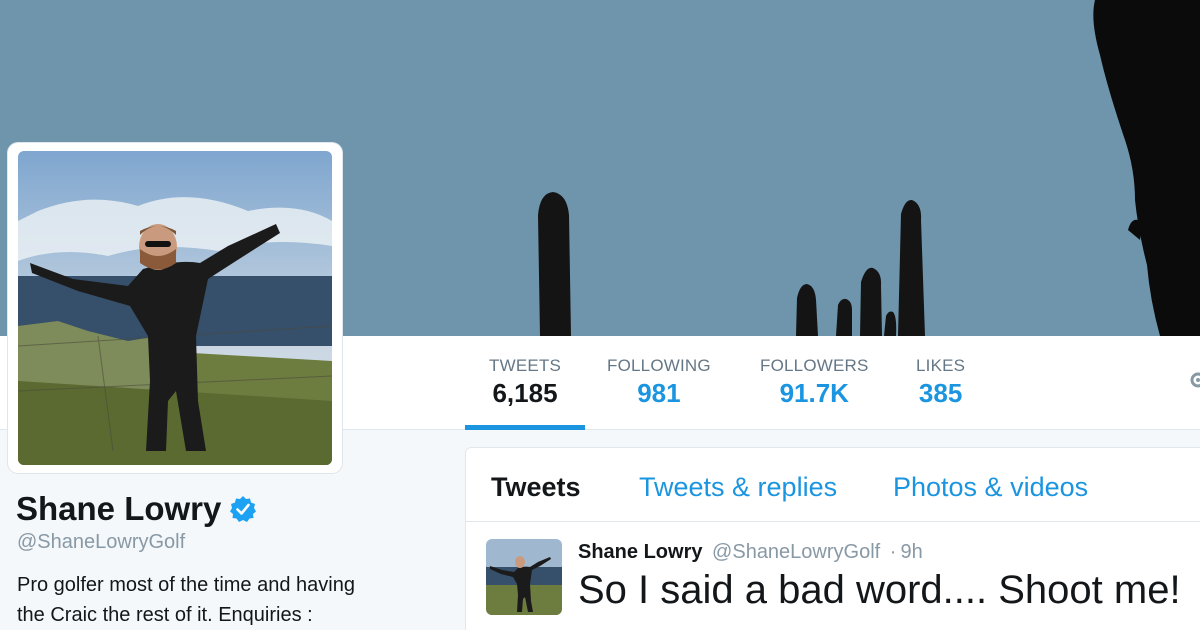 The height and width of the screenshot is (630, 1200). What do you see at coordinates (659, 365) in the screenshot?
I see `stat-following-label: FOLLOWING` at bounding box center [659, 365].